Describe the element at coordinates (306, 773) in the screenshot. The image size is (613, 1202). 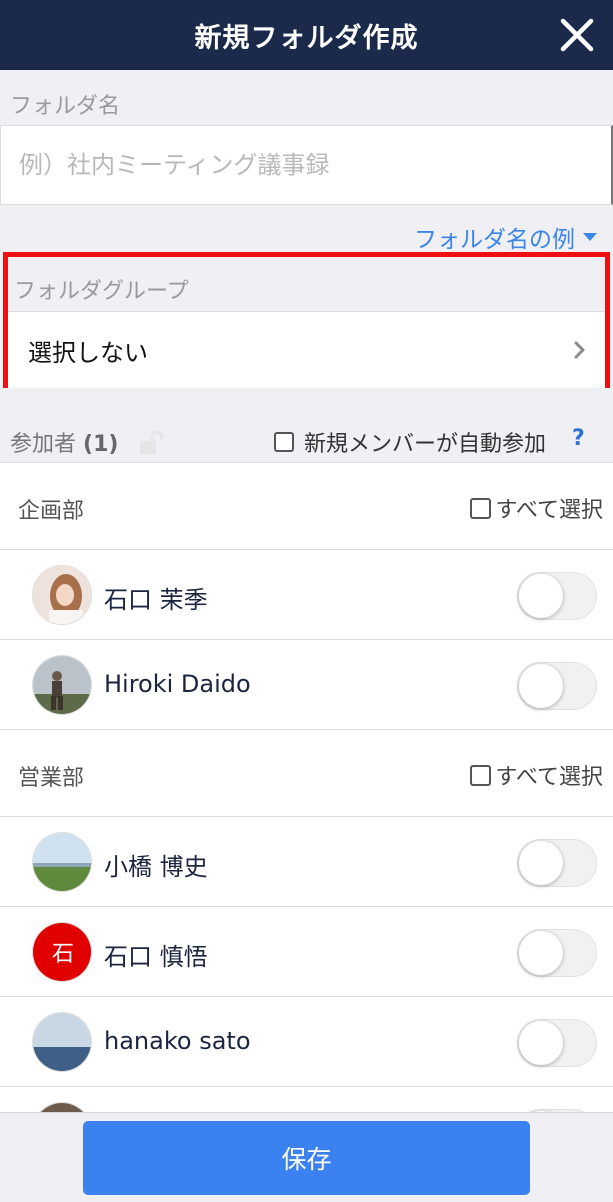
I see `department-header: 営業部 すべて選択` at that location.